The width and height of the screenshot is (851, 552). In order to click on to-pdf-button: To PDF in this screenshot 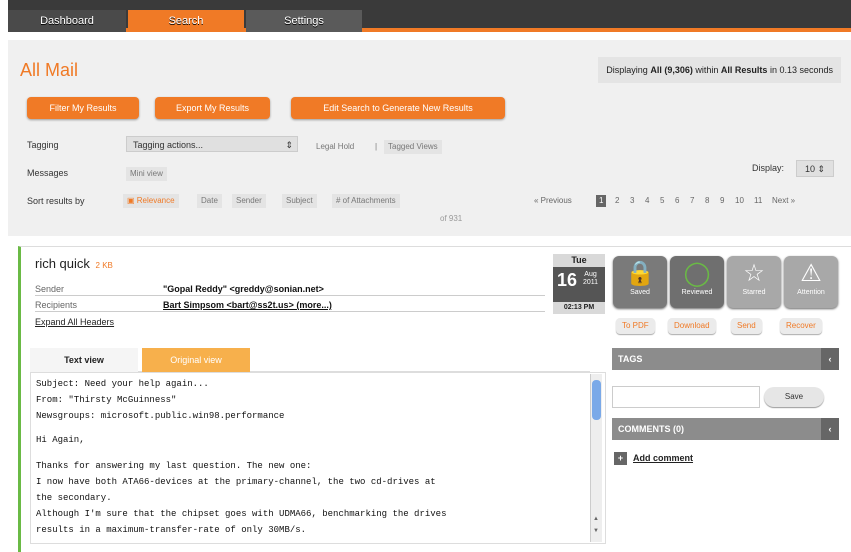, I will do `click(635, 326)`.